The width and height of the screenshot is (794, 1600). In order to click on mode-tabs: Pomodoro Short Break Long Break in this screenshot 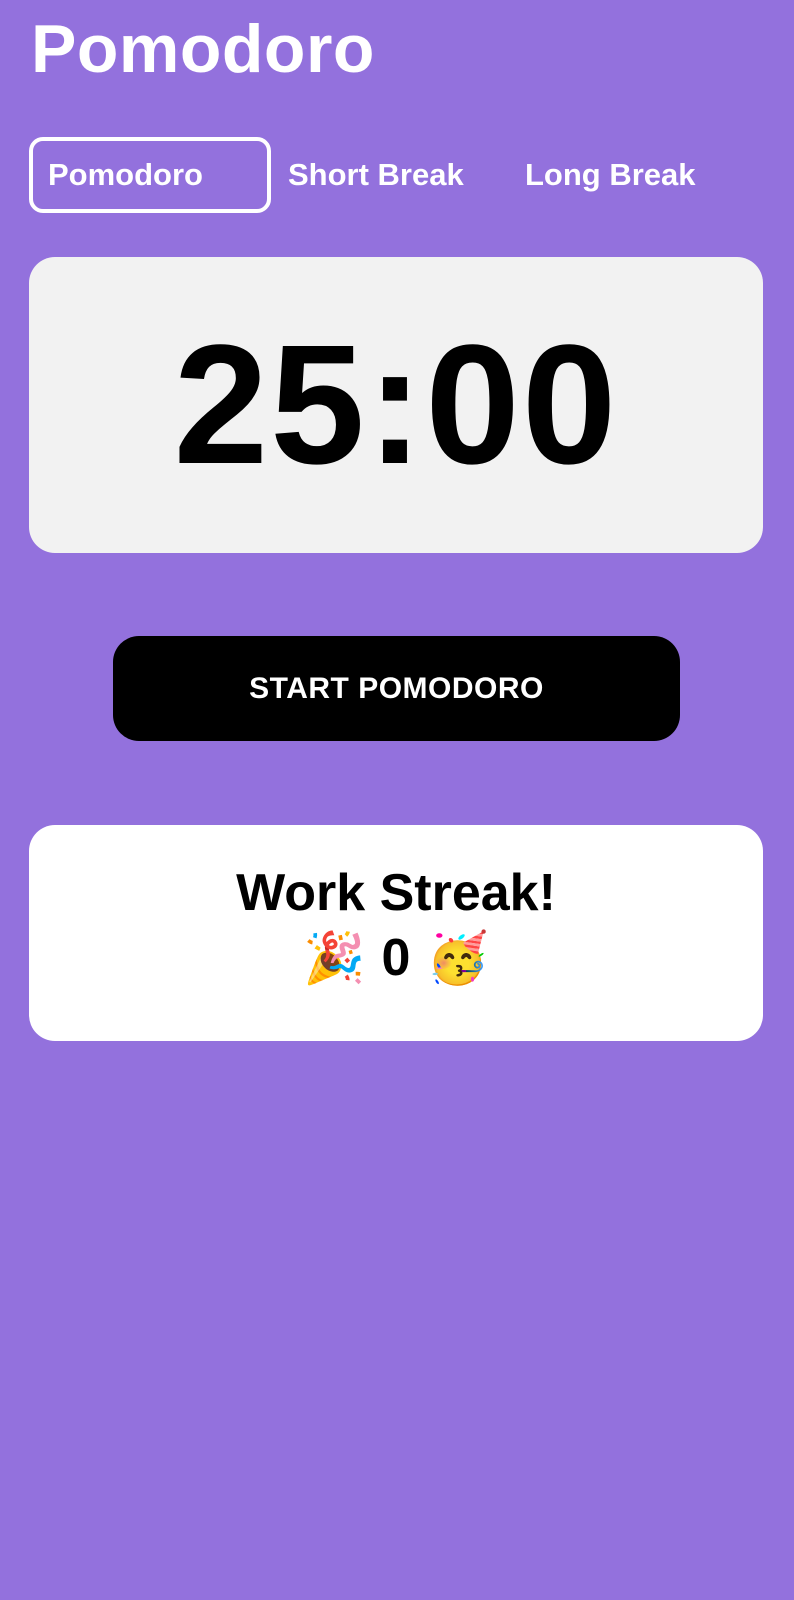, I will do `click(381, 175)`.